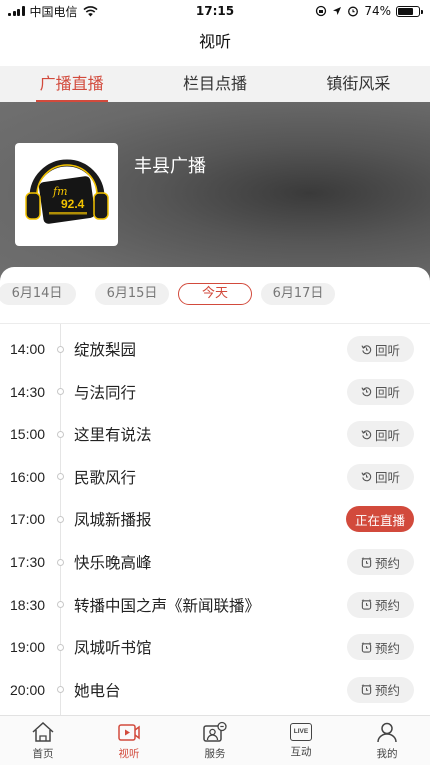  I want to click on person-icon, so click(387, 732).